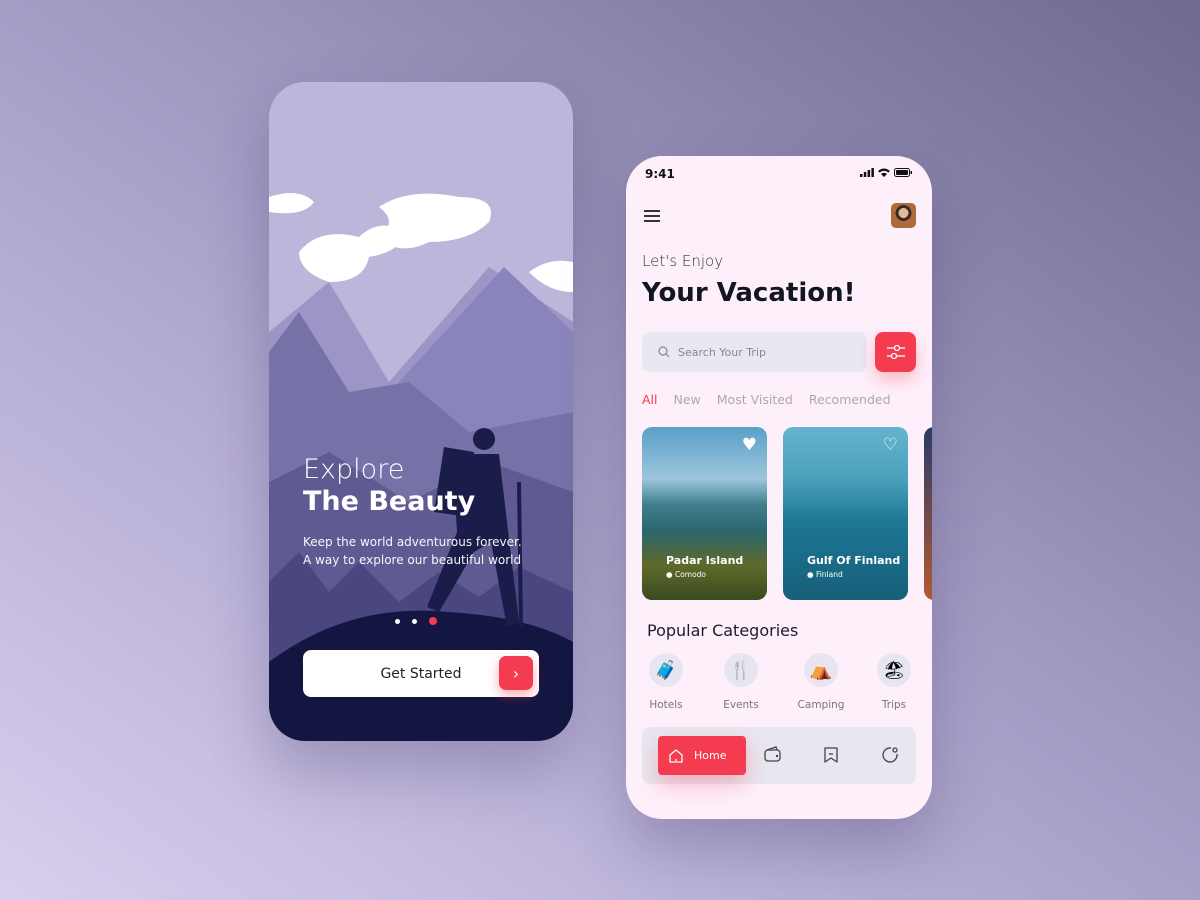  I want to click on category-label: Hotels, so click(666, 705).